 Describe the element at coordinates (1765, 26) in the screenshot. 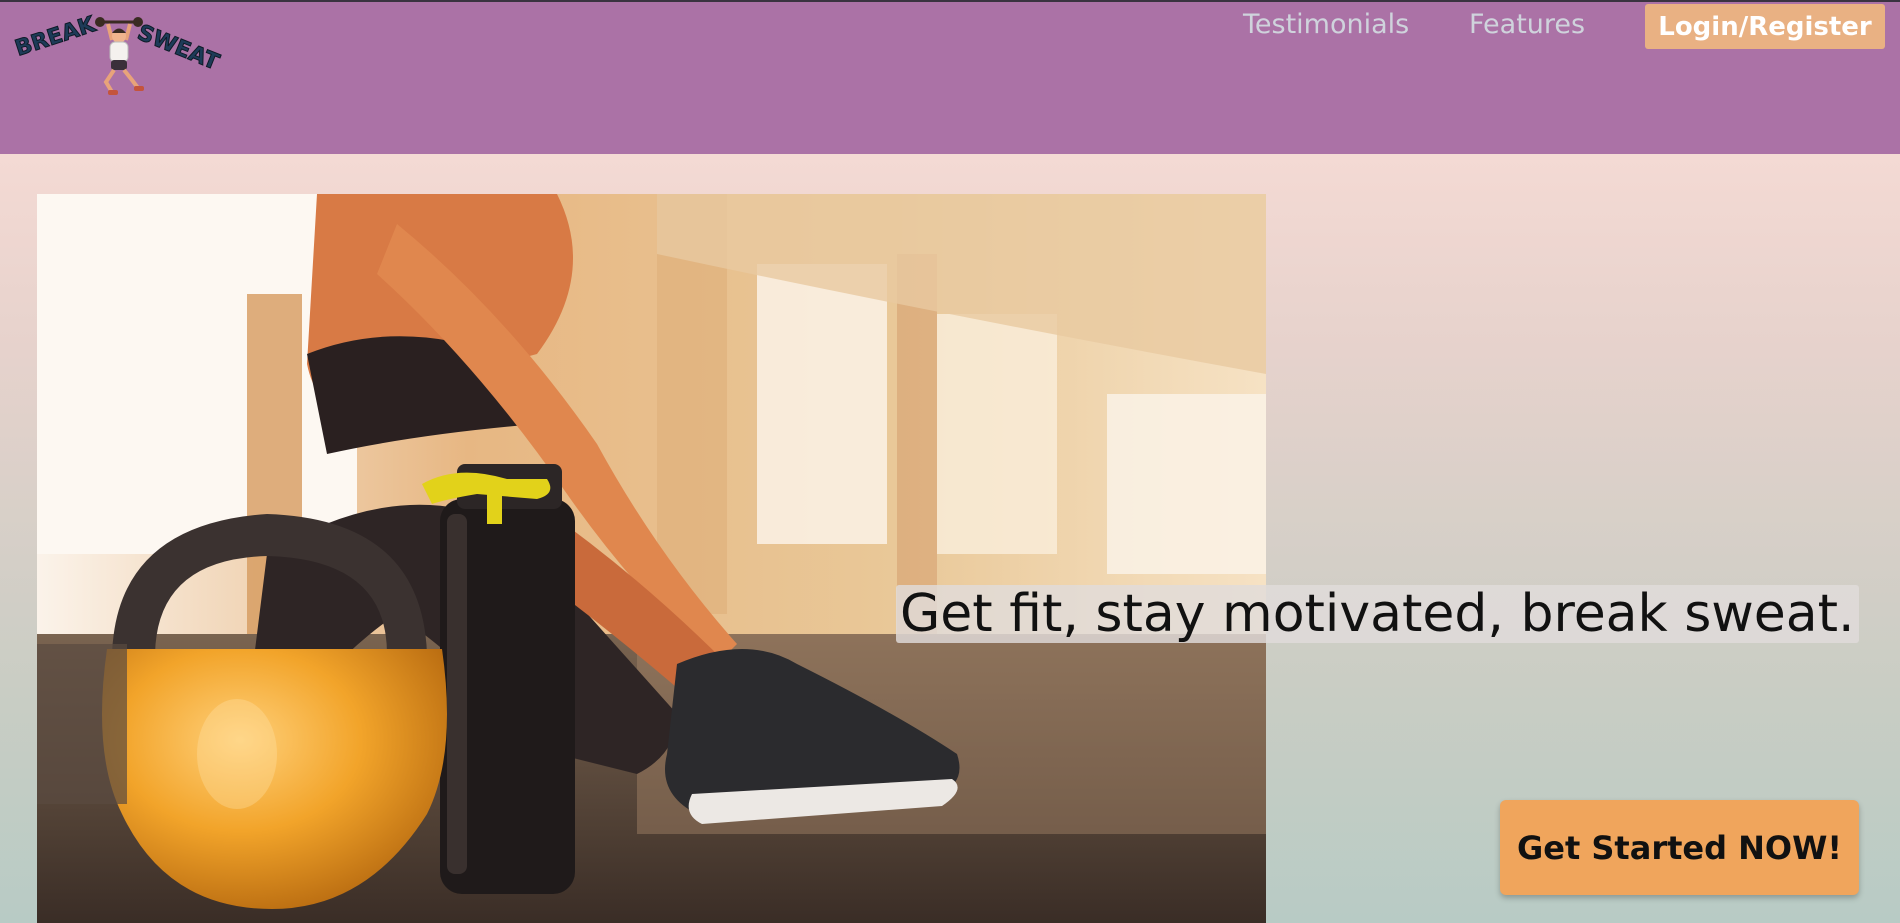

I see `login-register-button: Login/Register` at that location.